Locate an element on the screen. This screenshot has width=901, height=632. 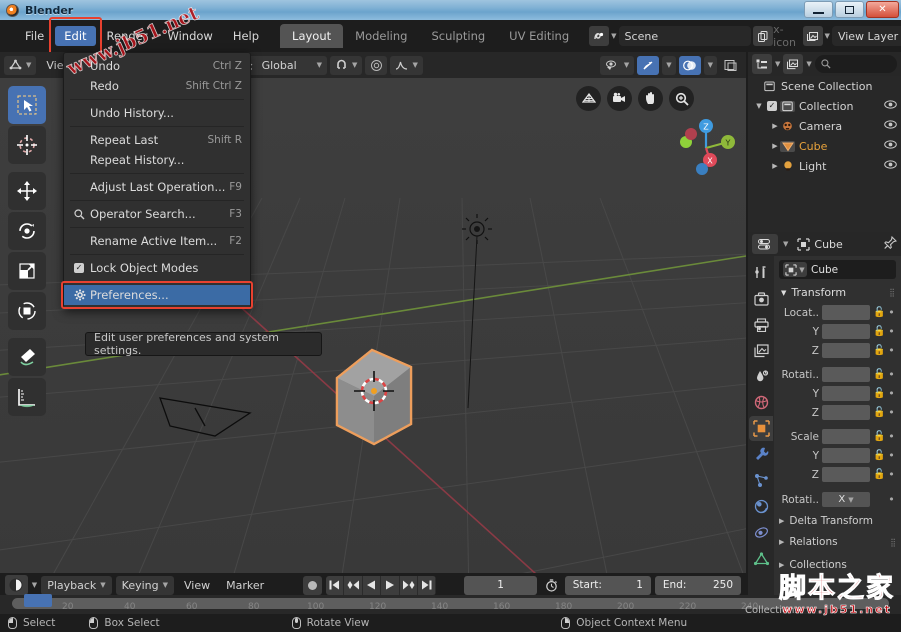
collections-panel: ▶ Collections is located at coordinates (837, 565).